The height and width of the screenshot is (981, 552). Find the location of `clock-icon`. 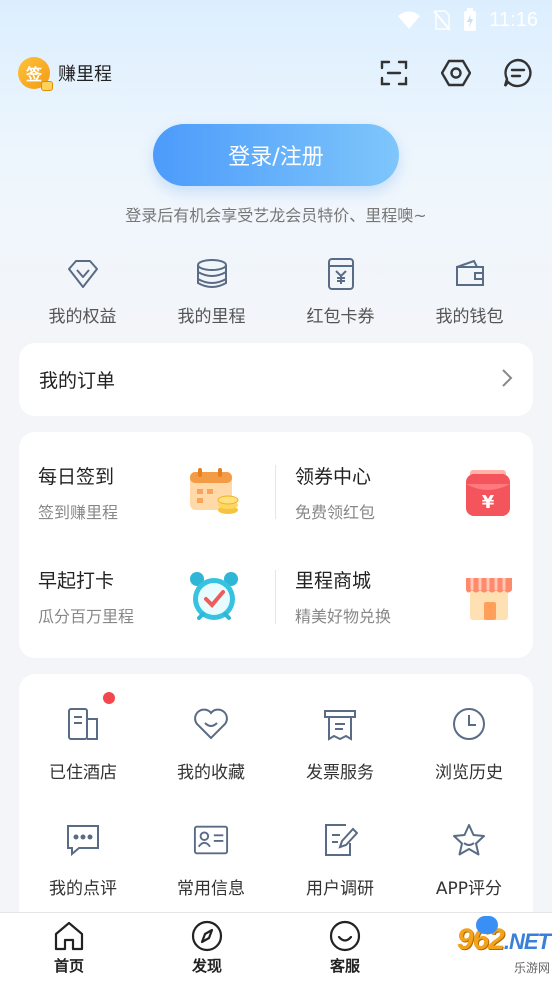

clock-icon is located at coordinates (469, 724).